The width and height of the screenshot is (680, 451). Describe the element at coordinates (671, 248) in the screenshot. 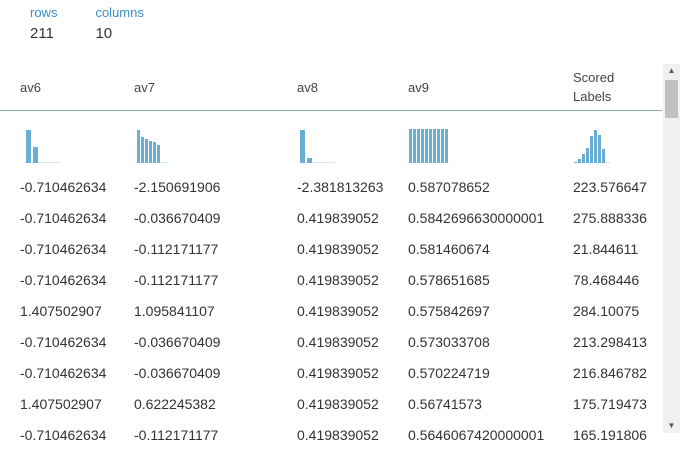

I see `vertical-scrollbar: ▲ ▼` at that location.